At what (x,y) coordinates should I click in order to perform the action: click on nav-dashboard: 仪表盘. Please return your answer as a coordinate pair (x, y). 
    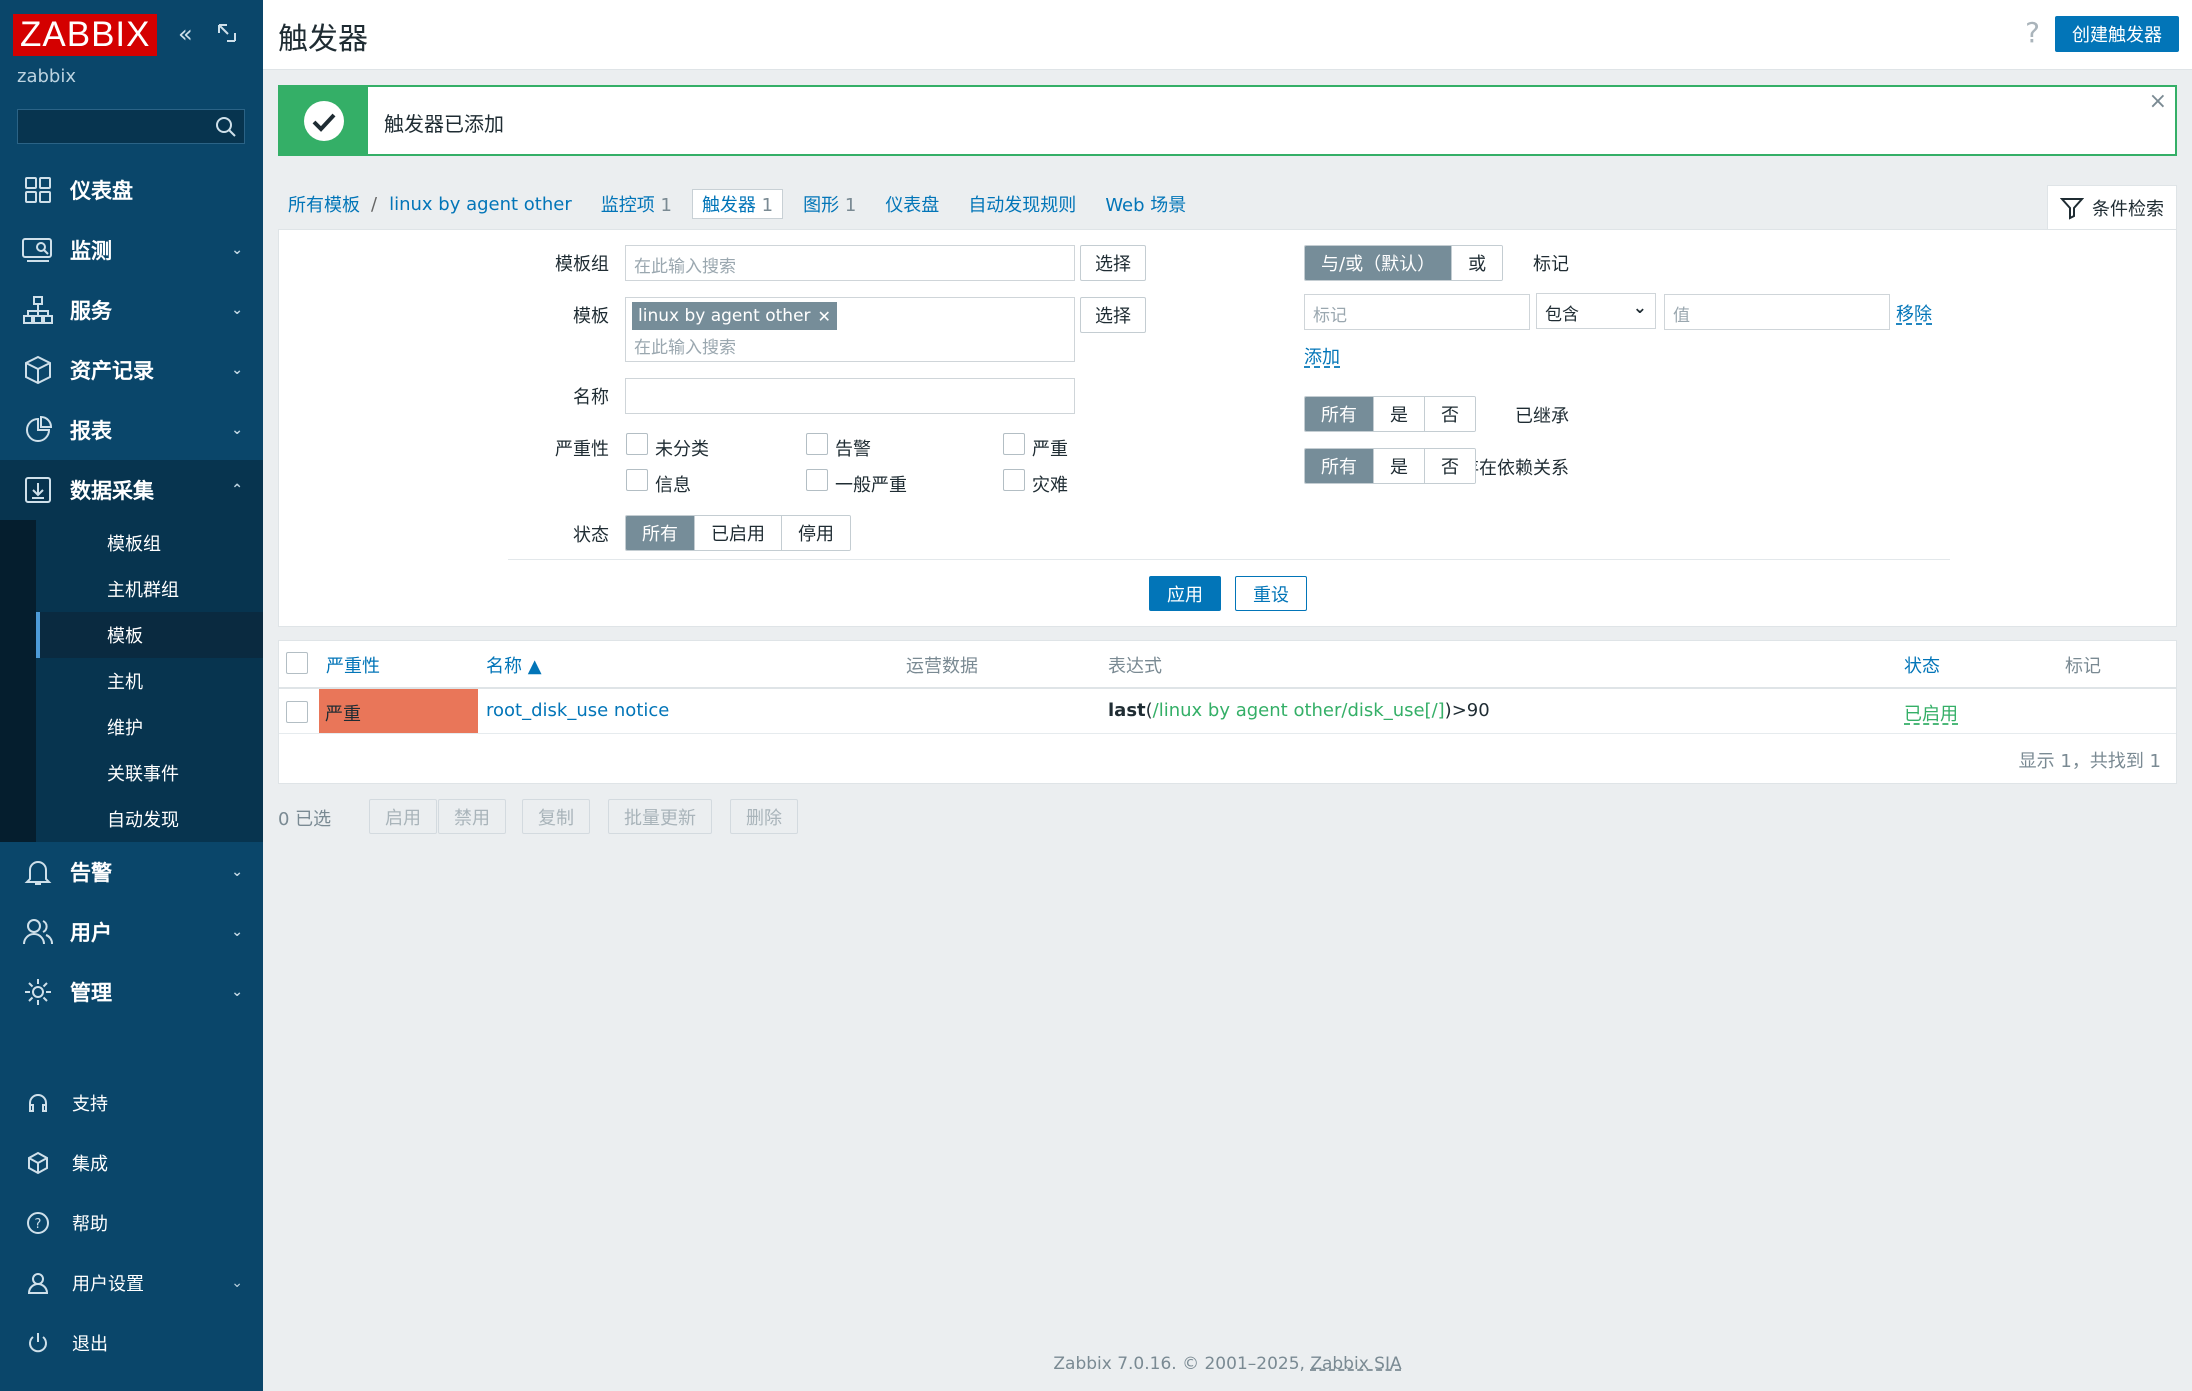
    Looking at the image, I should click on (131, 190).